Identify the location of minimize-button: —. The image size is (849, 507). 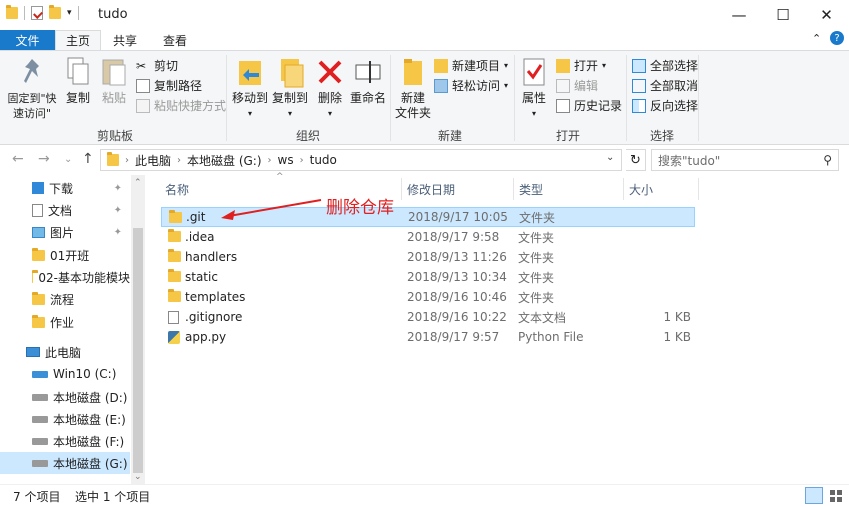
(739, 15).